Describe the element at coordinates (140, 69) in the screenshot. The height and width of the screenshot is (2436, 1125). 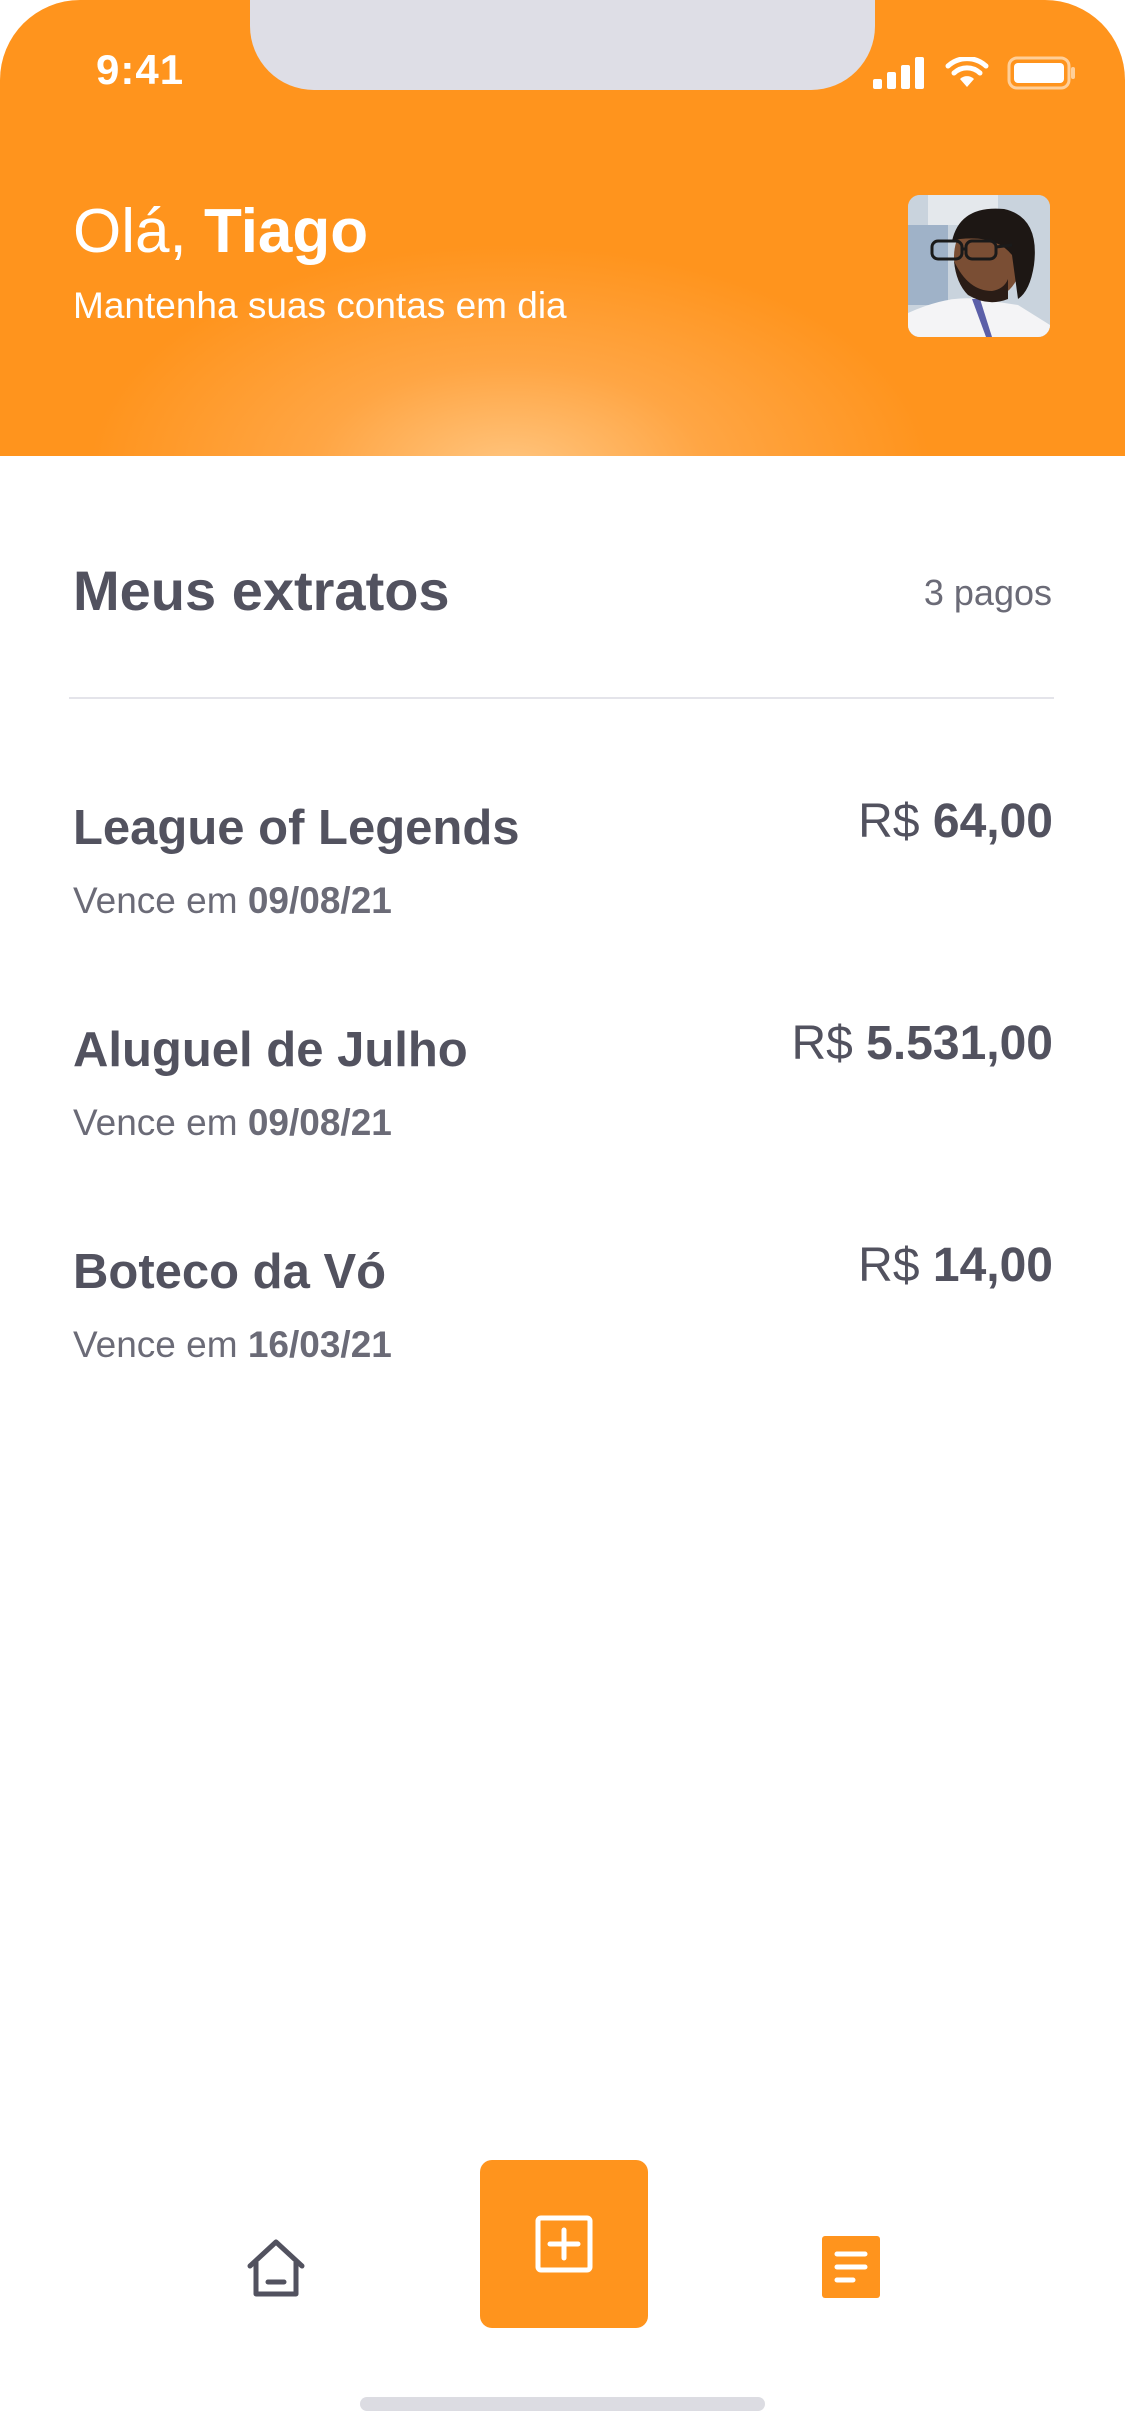
I see `status-time: 9:41` at that location.